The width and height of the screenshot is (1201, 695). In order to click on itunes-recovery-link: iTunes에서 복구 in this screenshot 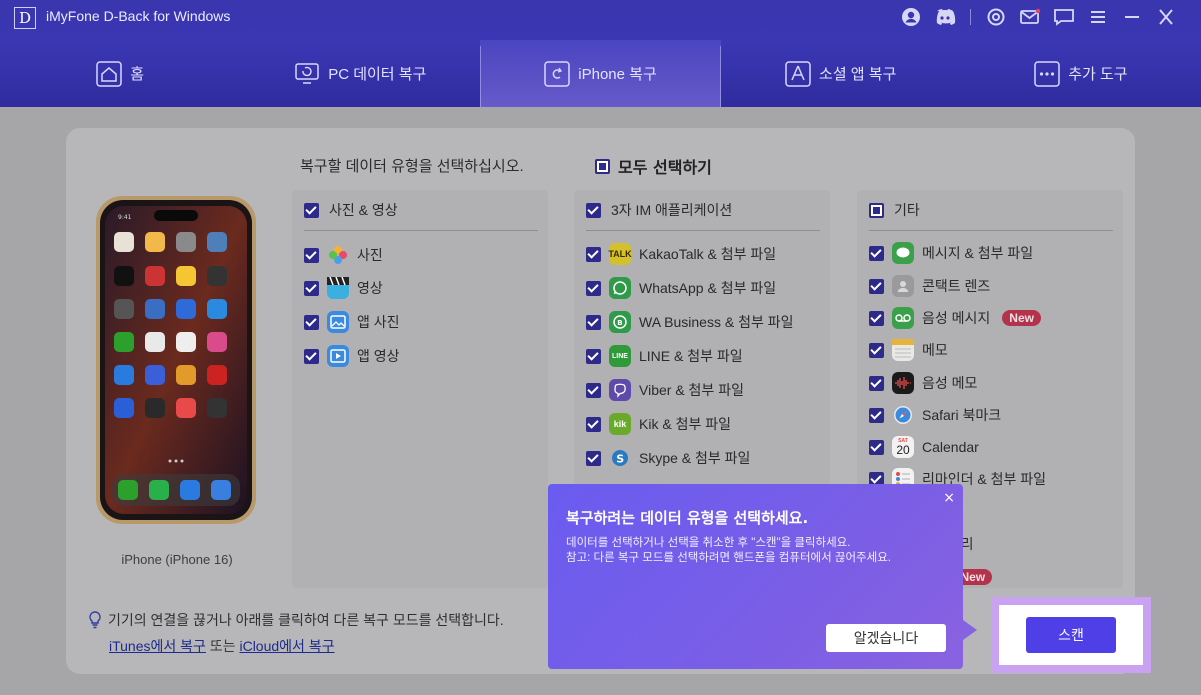, I will do `click(157, 646)`.